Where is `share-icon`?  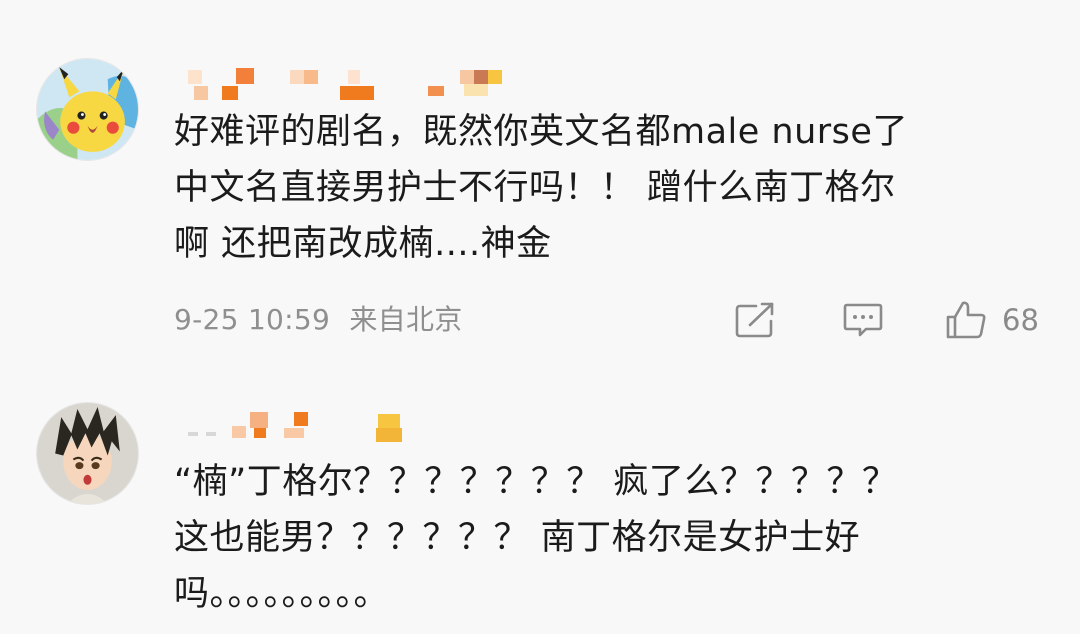 share-icon is located at coordinates (754, 320).